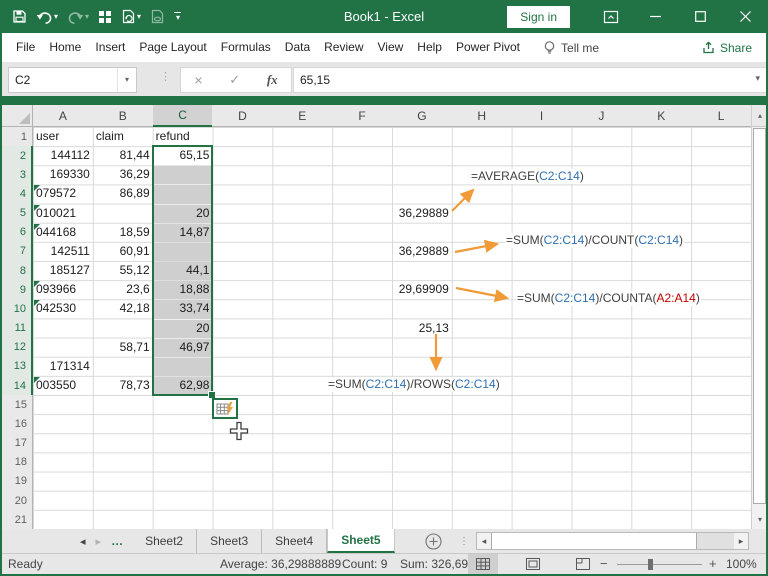 The width and height of the screenshot is (768, 576). Describe the element at coordinates (16, 232) in the screenshot. I see `row-header-6: 6` at that location.